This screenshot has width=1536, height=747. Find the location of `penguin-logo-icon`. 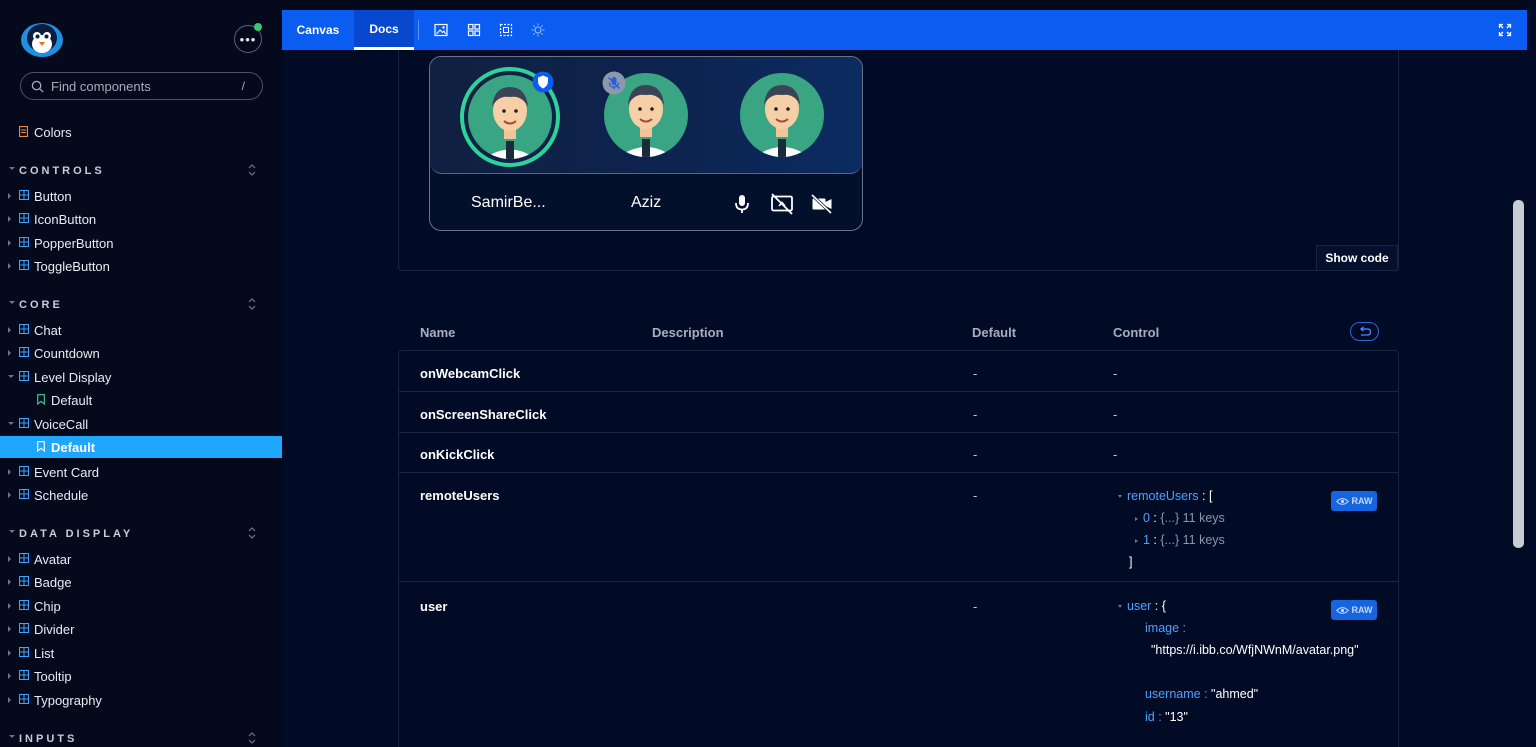

penguin-logo-icon is located at coordinates (42, 38).